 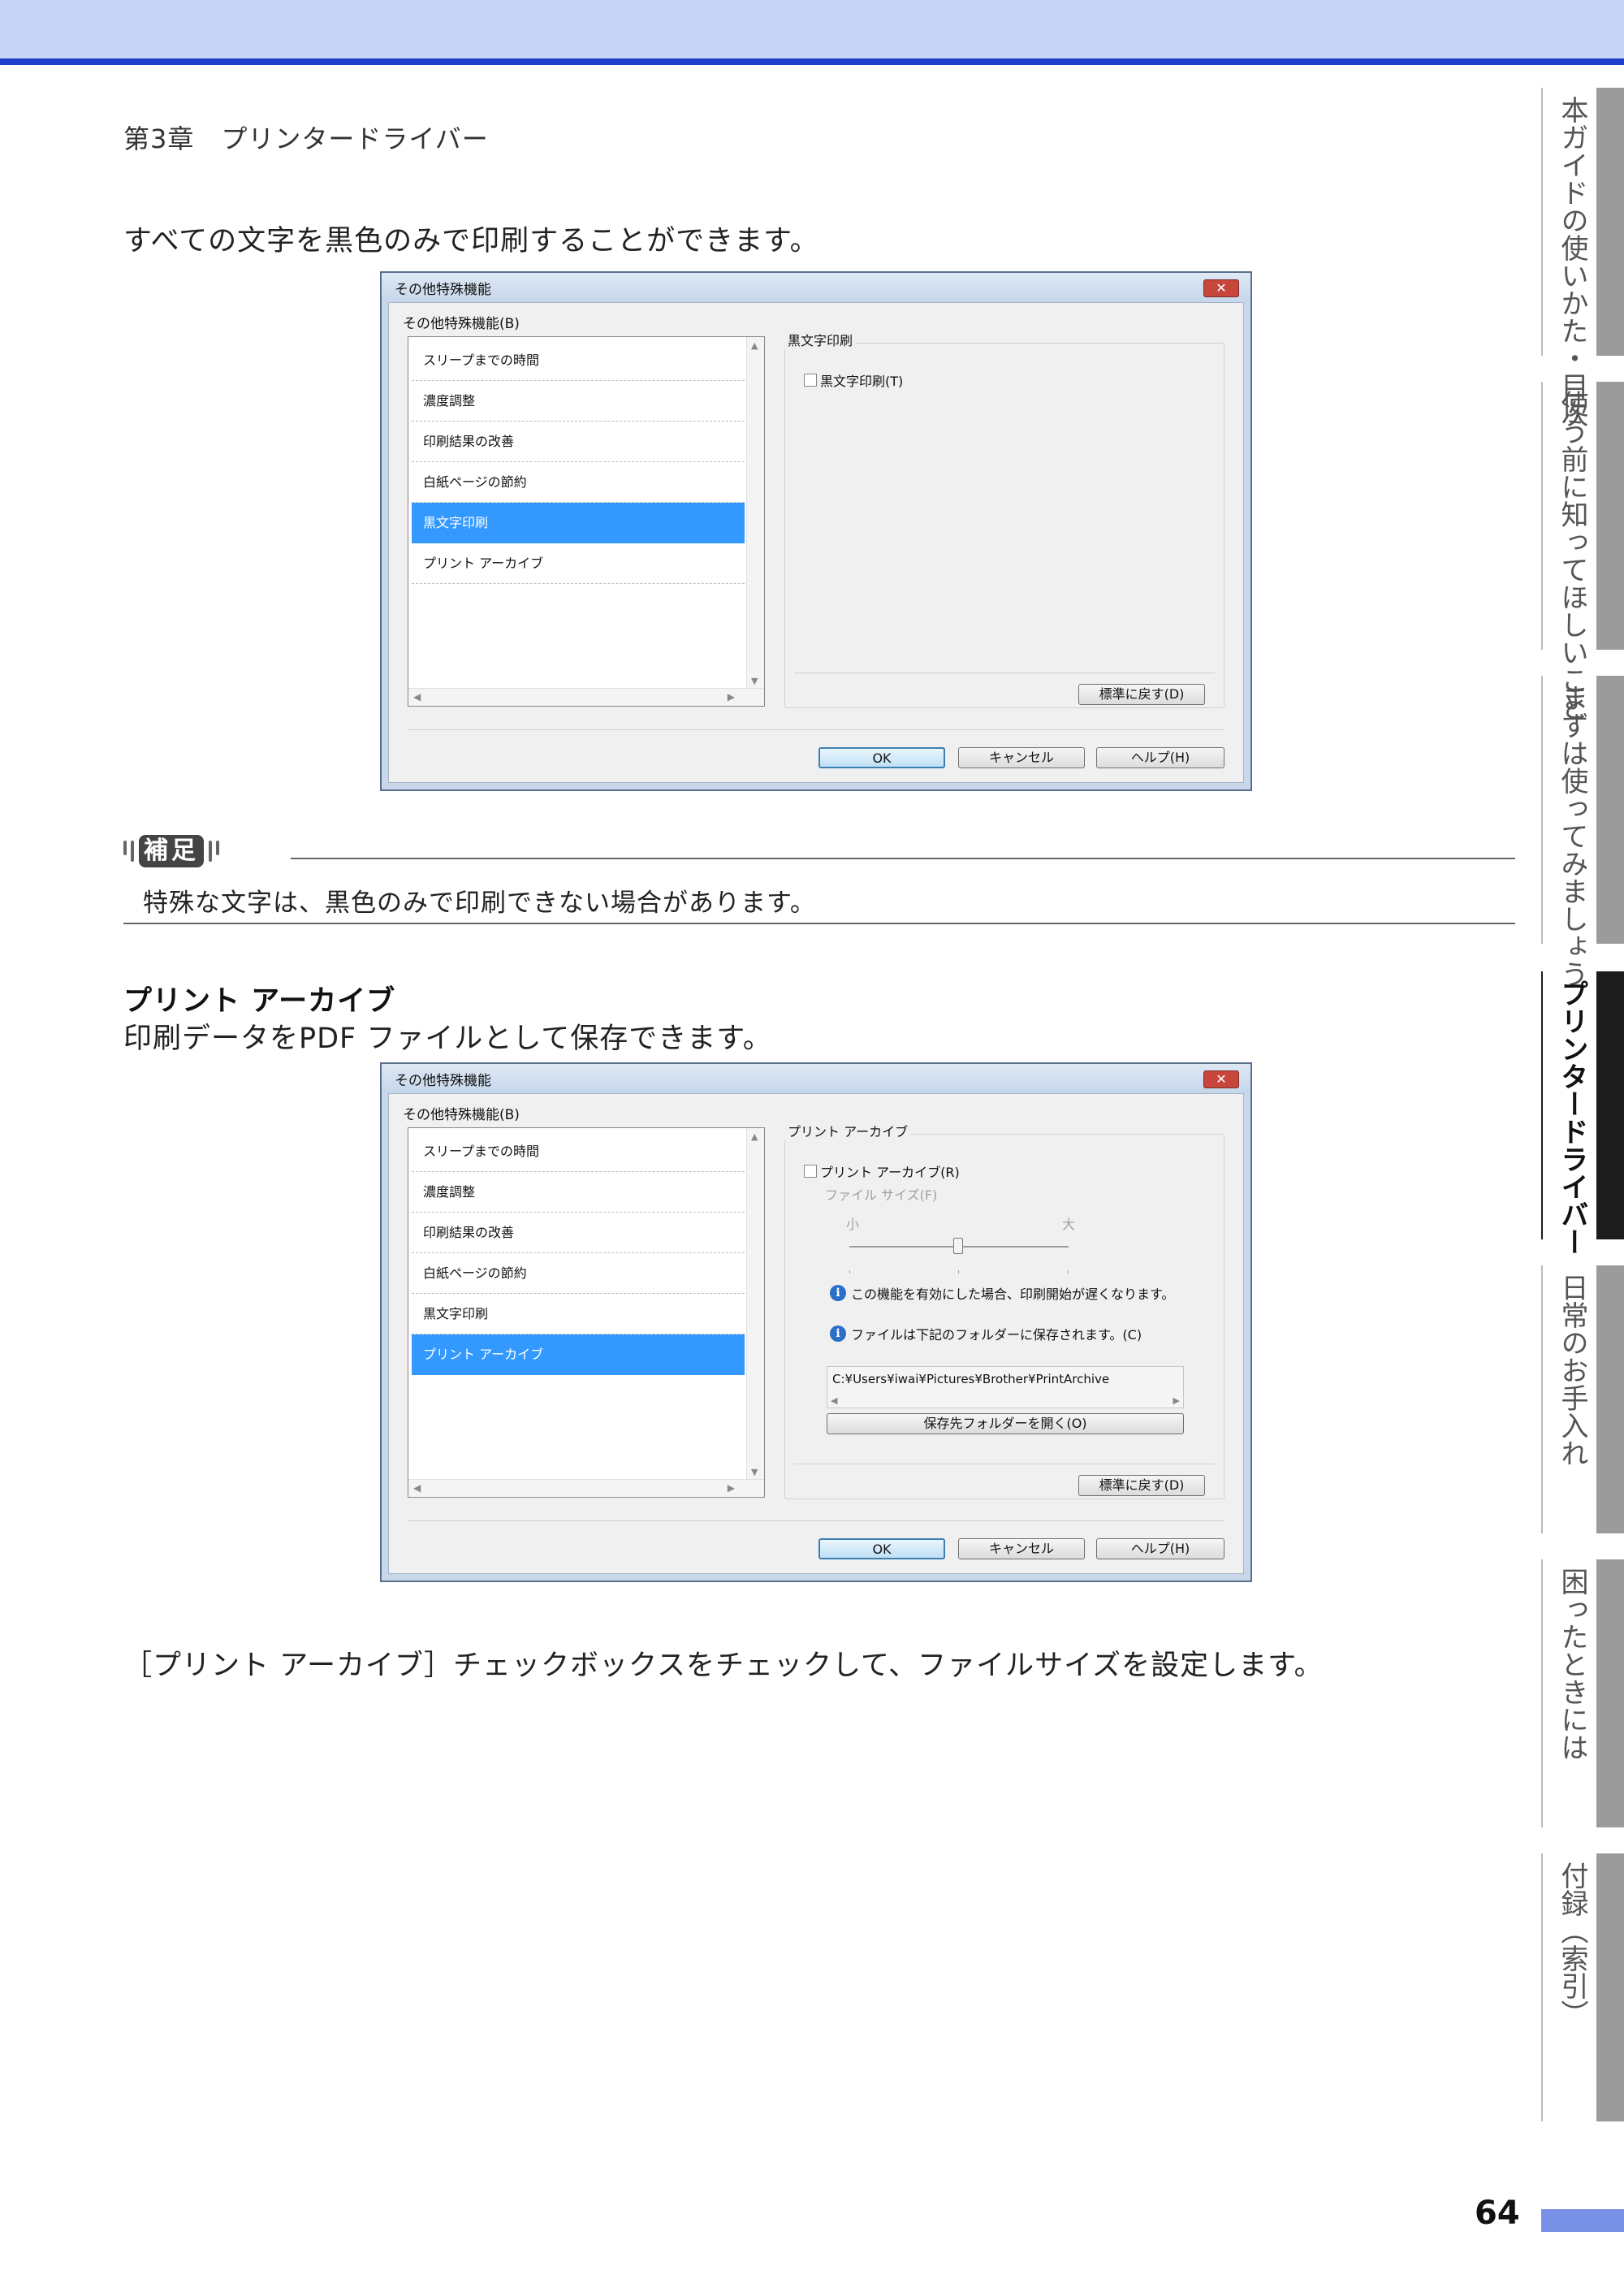 I want to click on dialog-title-bar: その他特殊機能 ✕, so click(x=816, y=287).